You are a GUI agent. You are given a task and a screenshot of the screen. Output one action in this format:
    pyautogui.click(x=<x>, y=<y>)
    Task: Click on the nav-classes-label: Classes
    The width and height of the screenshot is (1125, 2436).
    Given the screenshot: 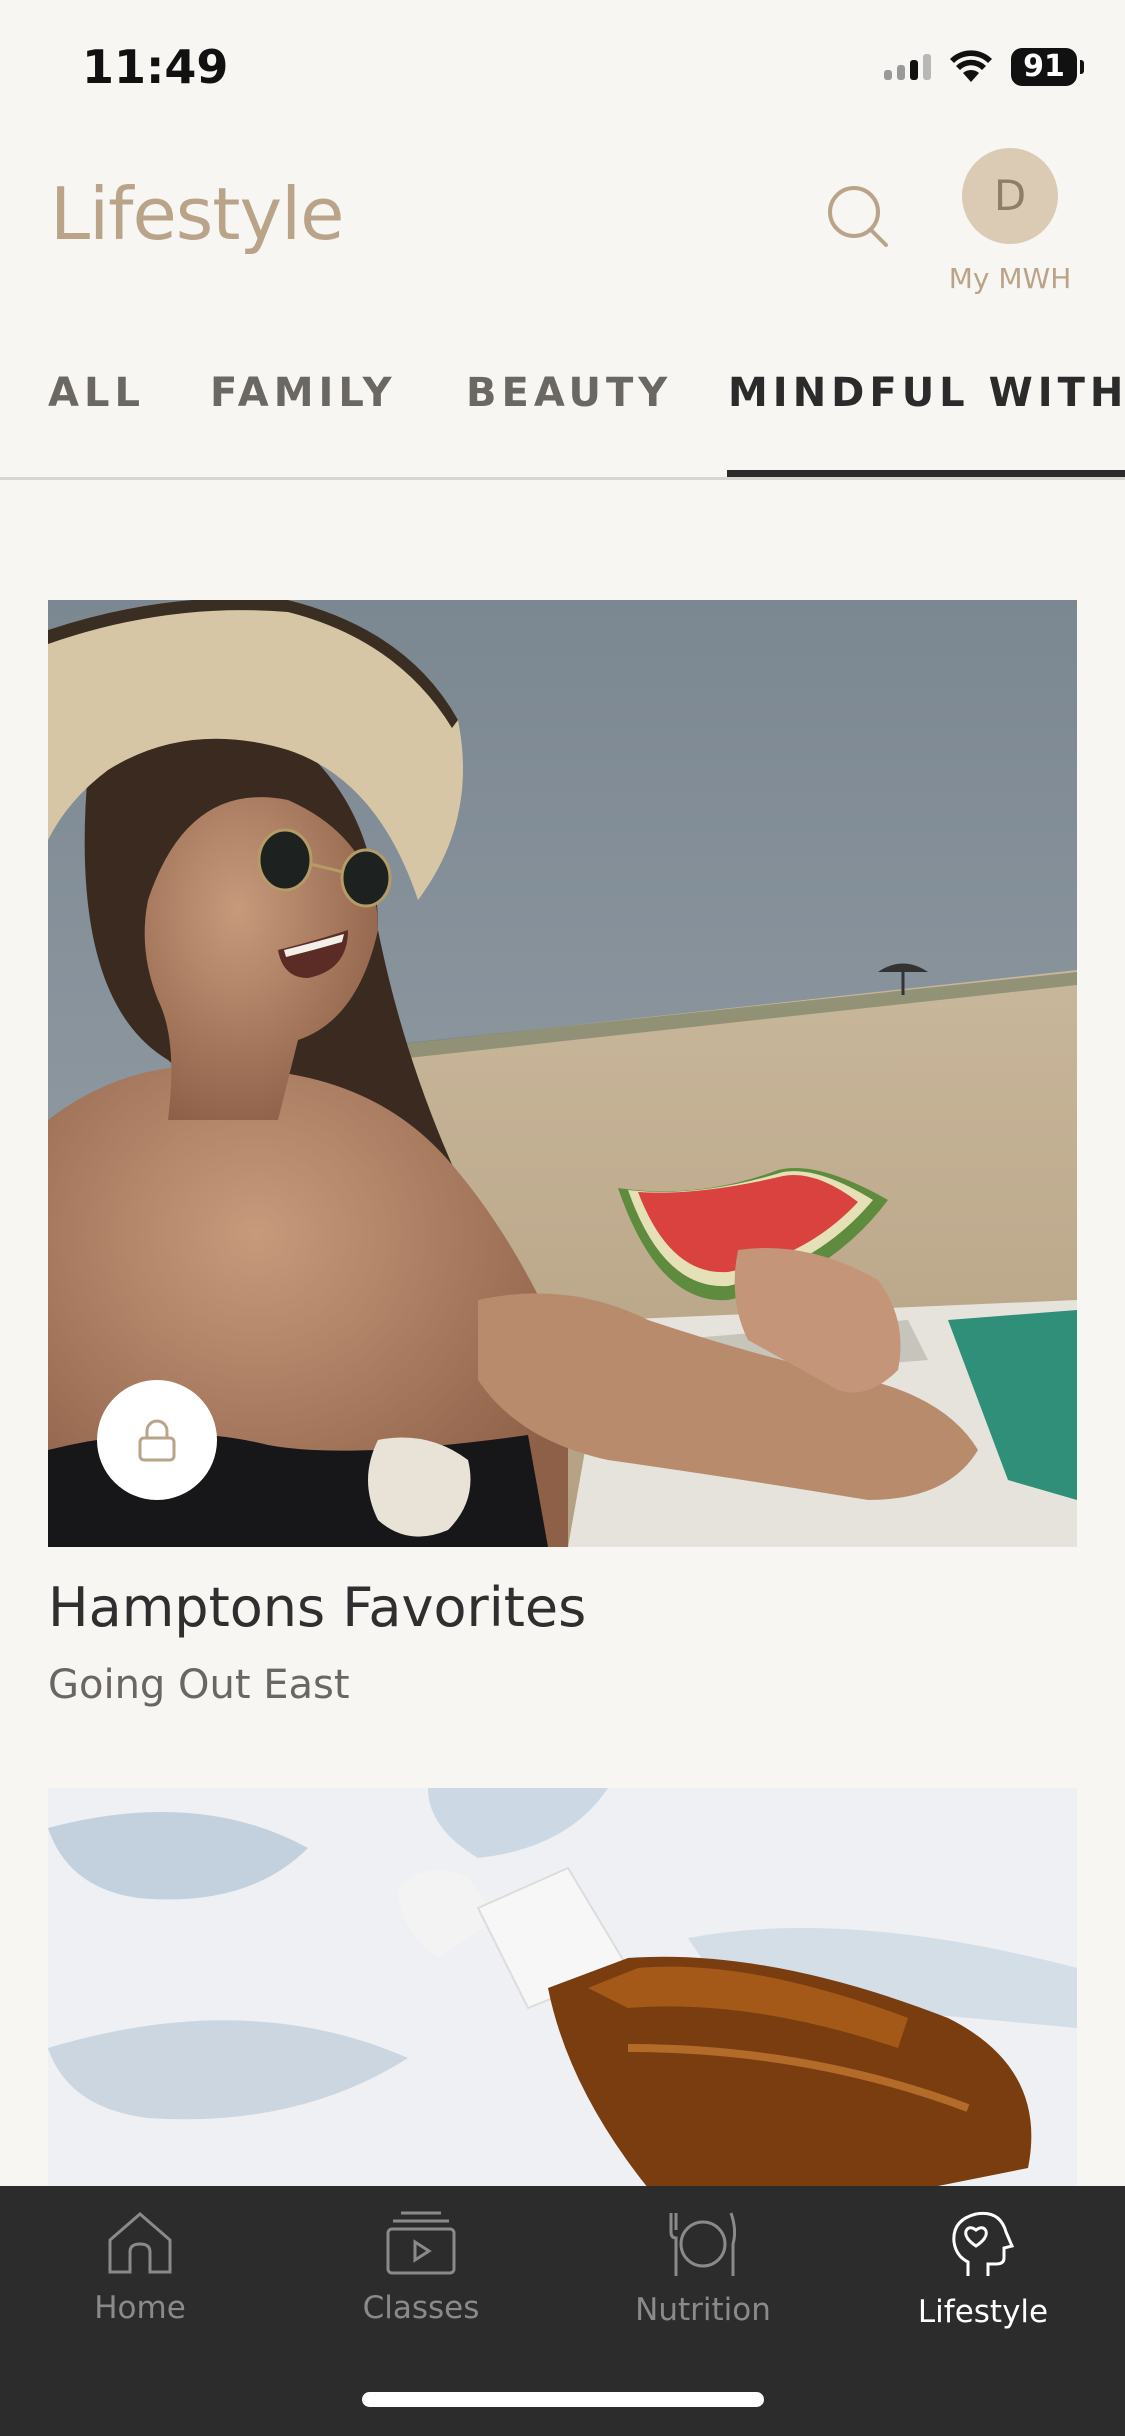 What is the action you would take?
    pyautogui.click(x=421, y=2308)
    